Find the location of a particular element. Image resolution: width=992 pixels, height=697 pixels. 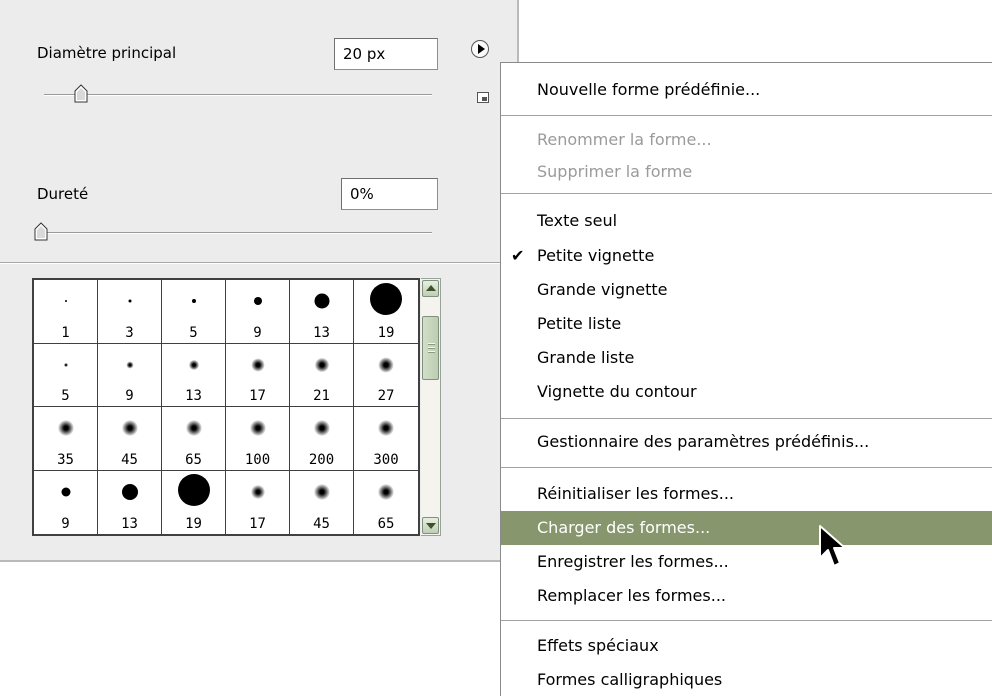

menu-item-small-list: Petite liste is located at coordinates (746, 324).